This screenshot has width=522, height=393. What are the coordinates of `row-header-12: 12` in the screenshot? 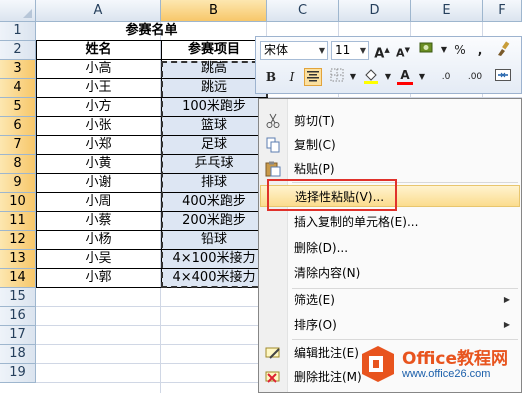 It's located at (18, 240).